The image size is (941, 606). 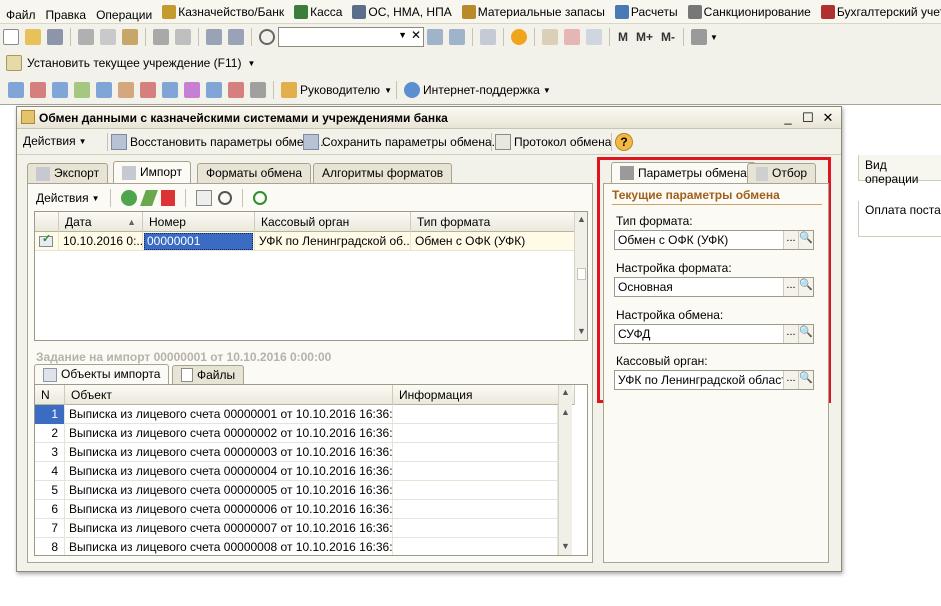 I want to click on print-icon, so click(x=161, y=37).